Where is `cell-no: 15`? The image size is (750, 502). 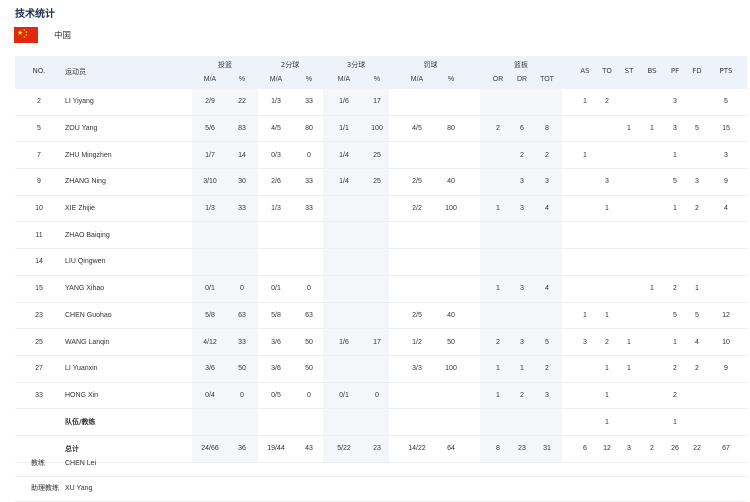 cell-no: 15 is located at coordinates (39, 289).